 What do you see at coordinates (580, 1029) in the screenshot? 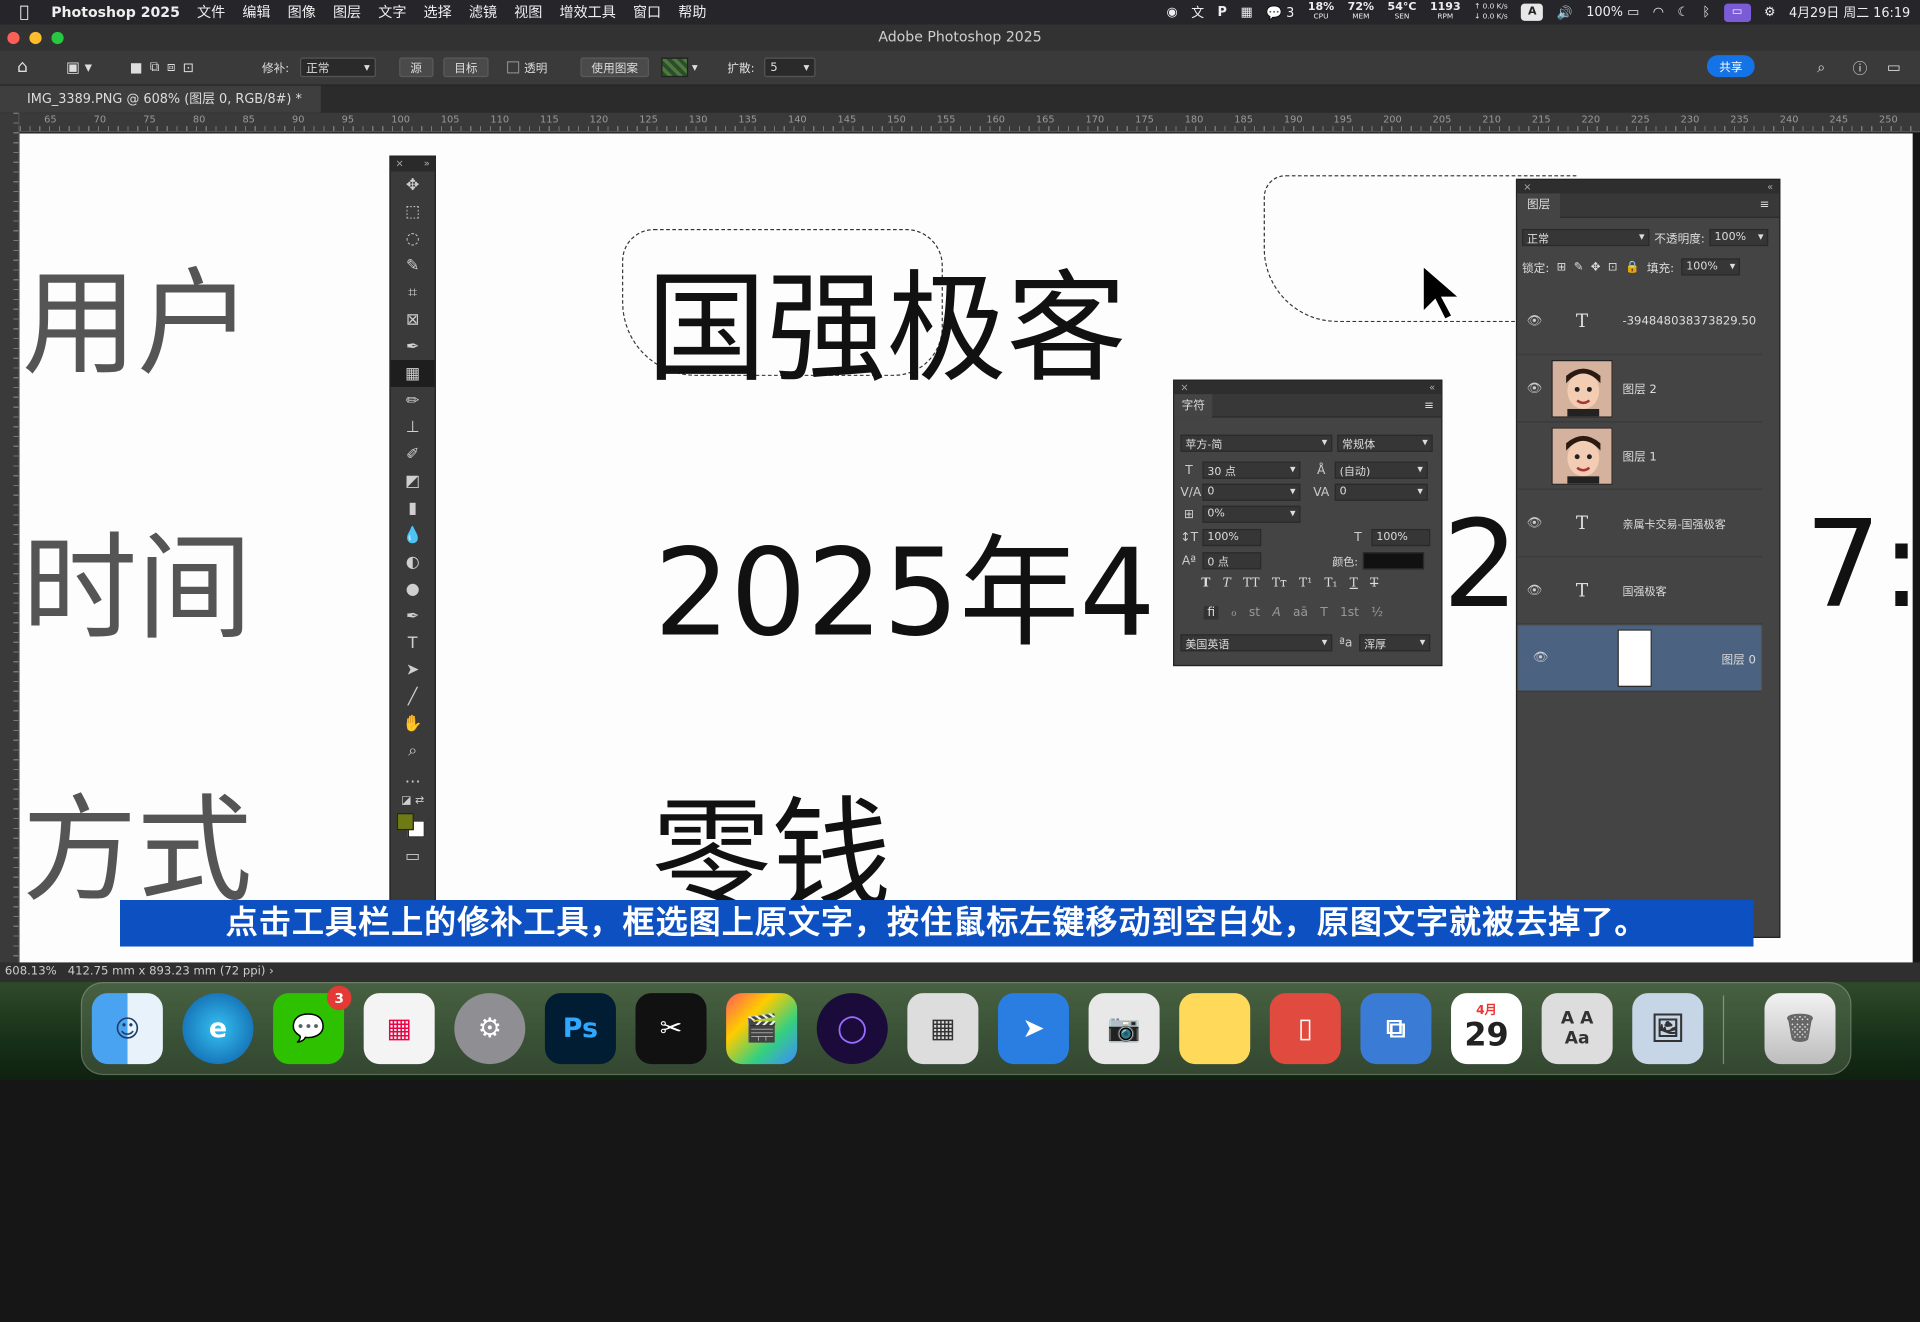
I see `photoshop-dock-icon: Ps` at bounding box center [580, 1029].